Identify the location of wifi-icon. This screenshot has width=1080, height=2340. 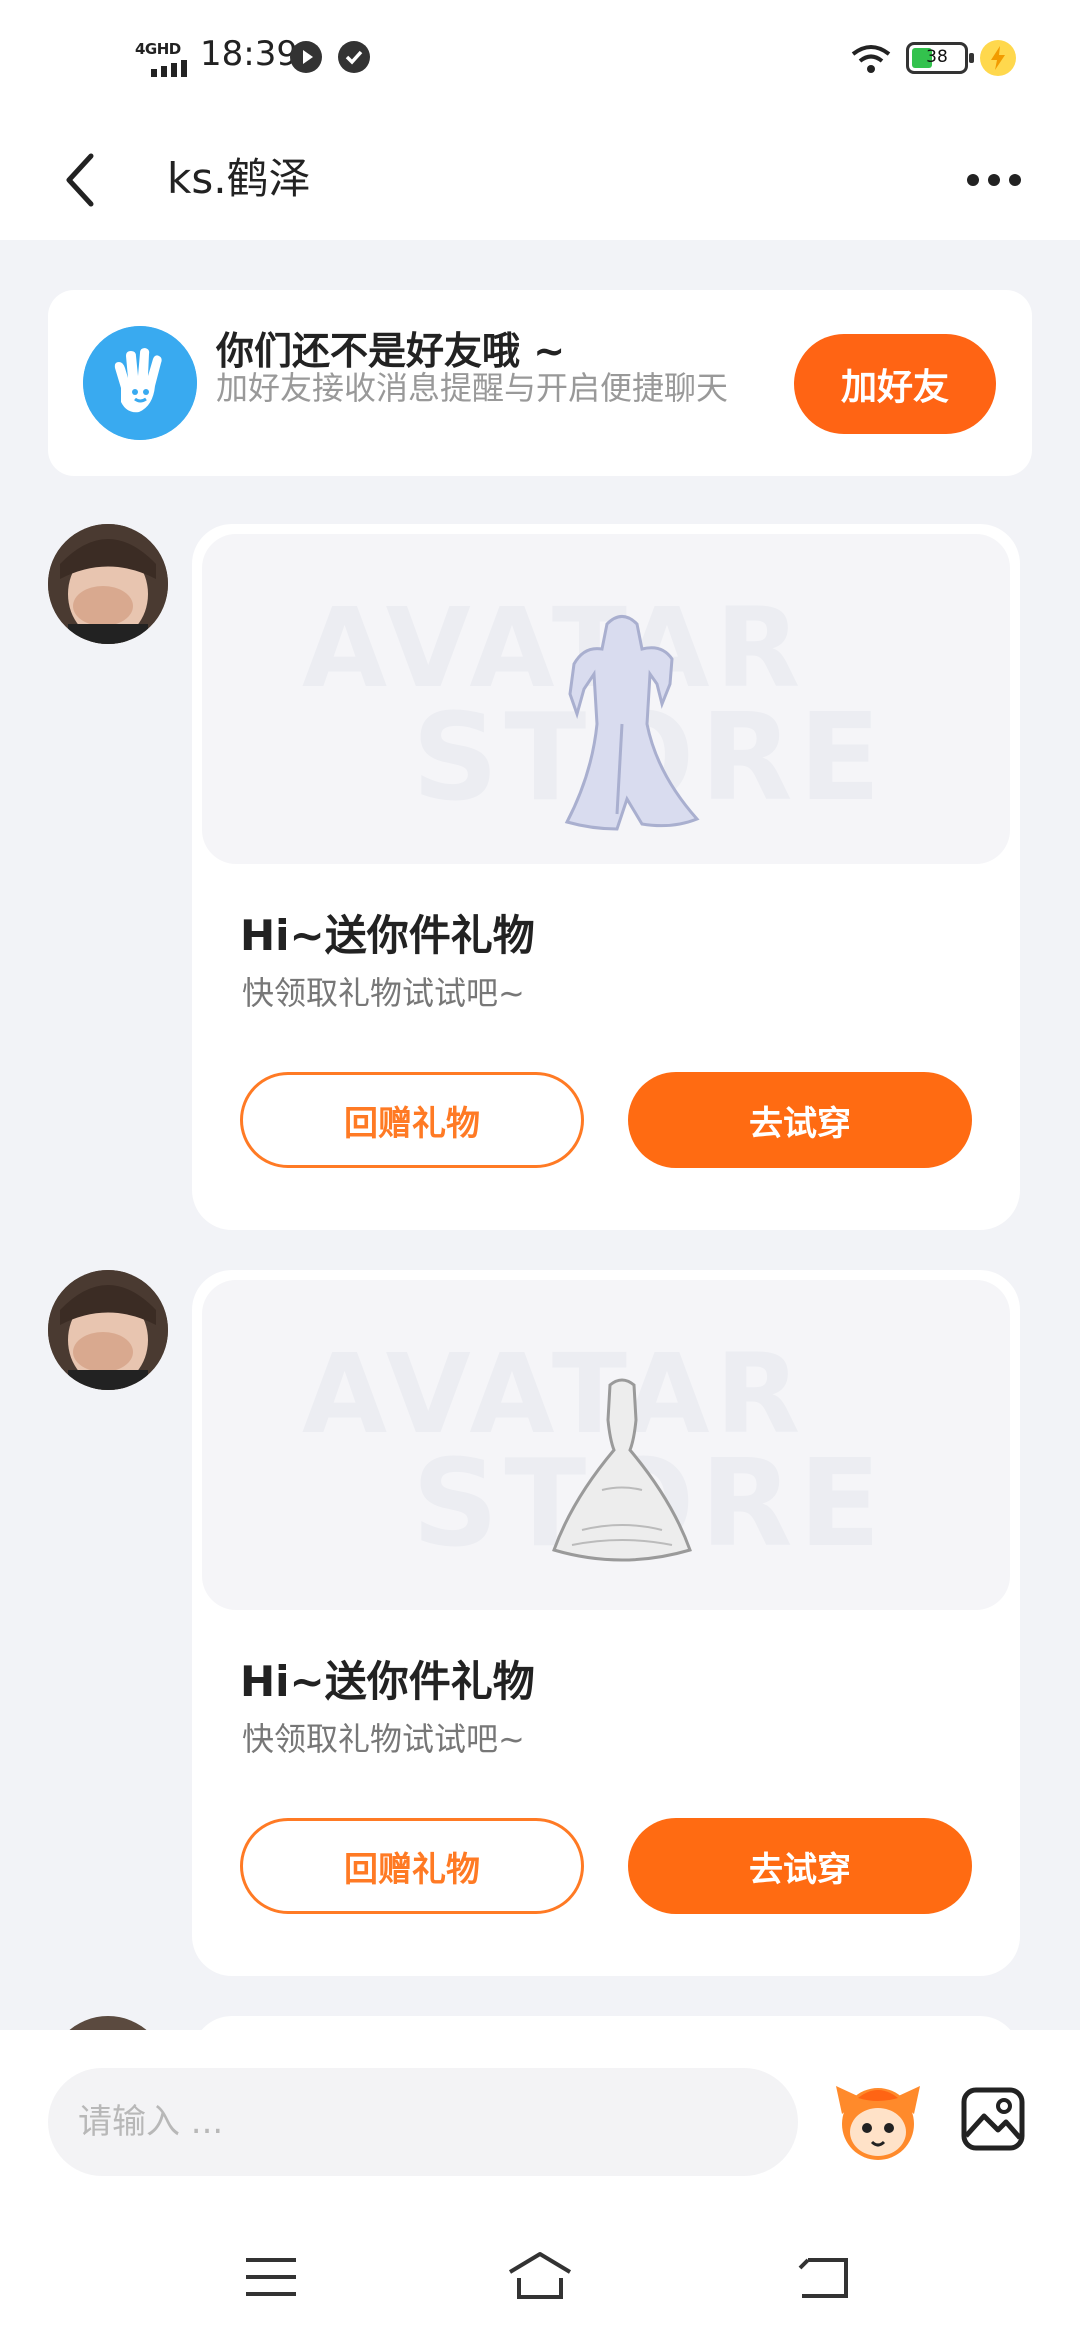
(871, 59).